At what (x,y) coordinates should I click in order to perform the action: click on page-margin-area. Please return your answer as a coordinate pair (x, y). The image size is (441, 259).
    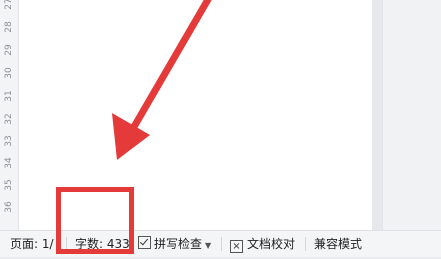
    Looking at the image, I should click on (377, 115).